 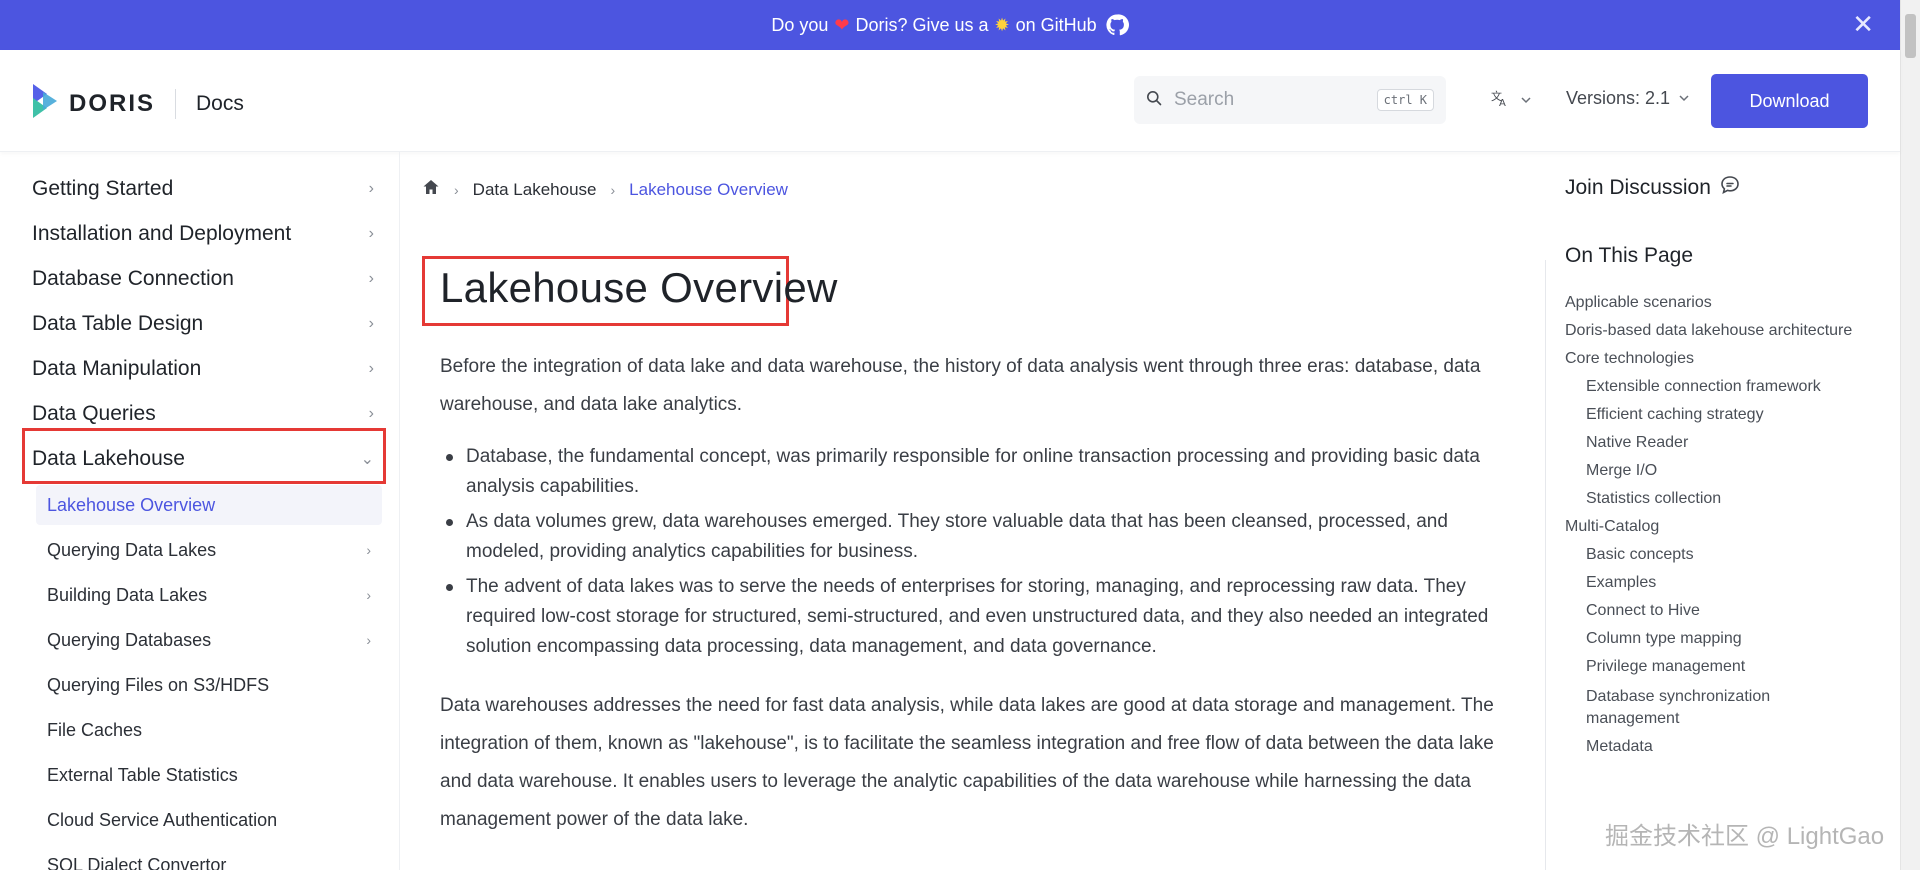 What do you see at coordinates (176, 103) in the screenshot?
I see `logo-divider` at bounding box center [176, 103].